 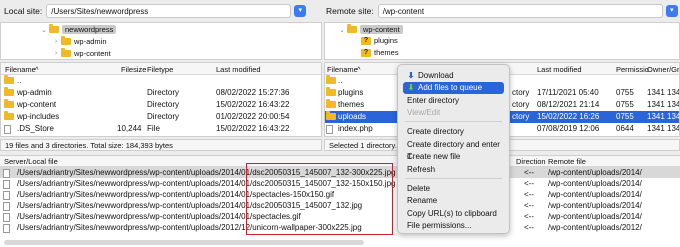 I want to click on highlight-box, so click(x=319, y=199).